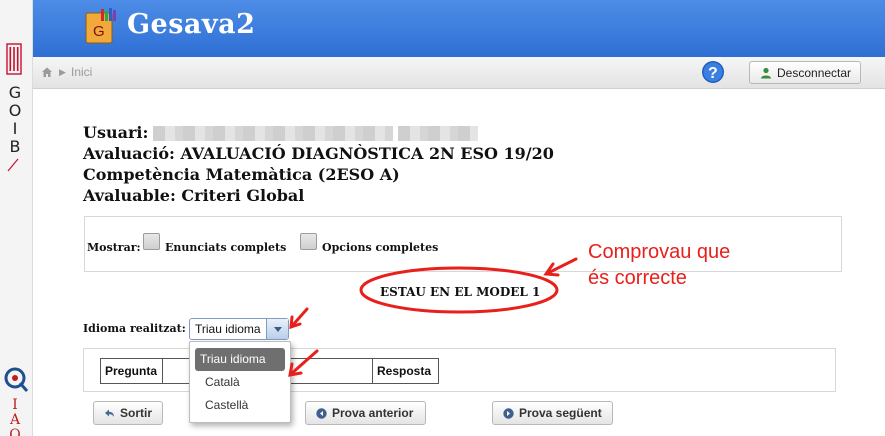  I want to click on model-indicator: ESTAU EN EL MODEL 1, so click(460, 292).